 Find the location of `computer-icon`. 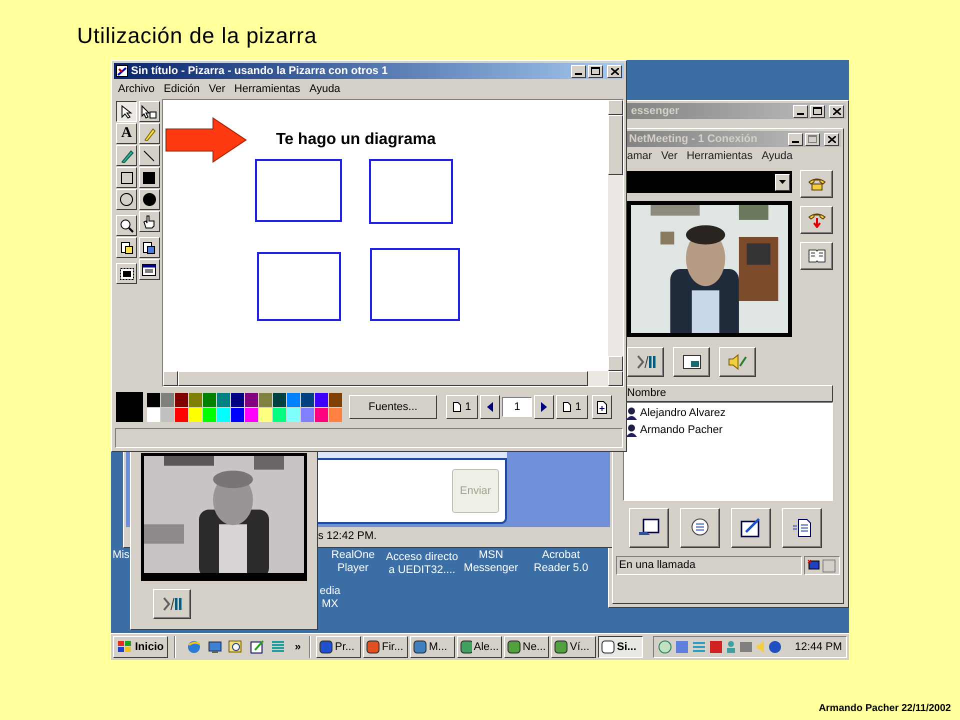

computer-icon is located at coordinates (746, 647).